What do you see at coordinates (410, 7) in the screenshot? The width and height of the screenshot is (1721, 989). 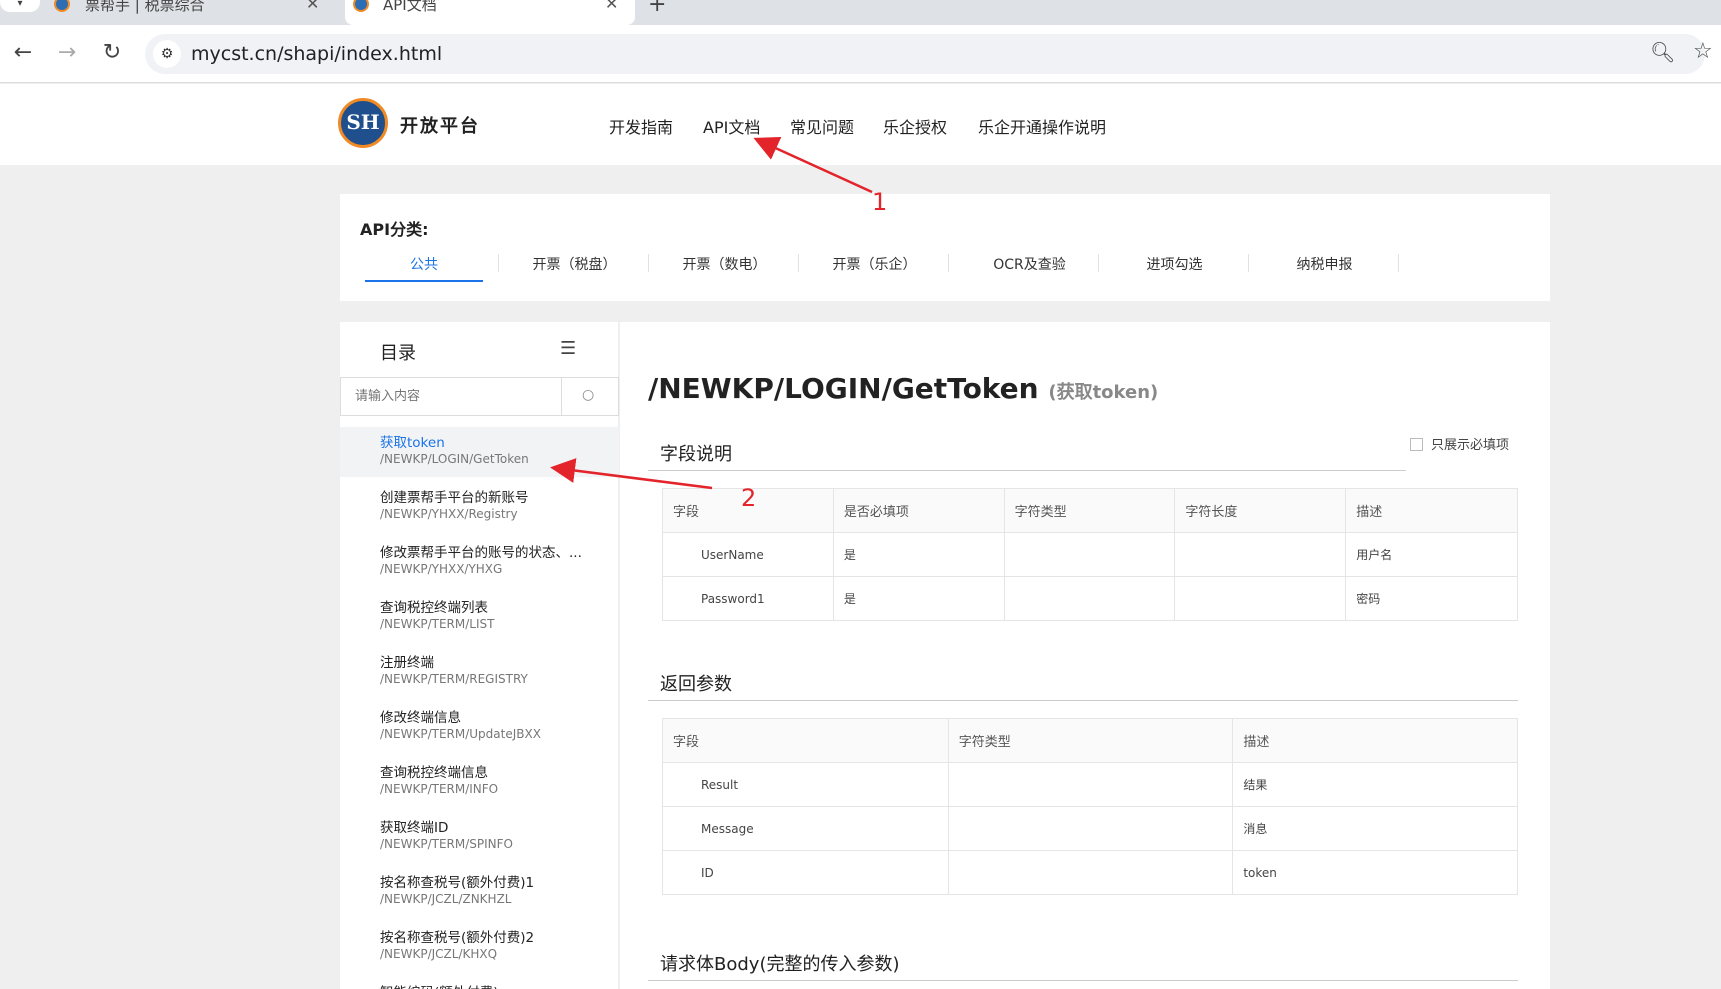 I see `tab-title: API文档` at bounding box center [410, 7].